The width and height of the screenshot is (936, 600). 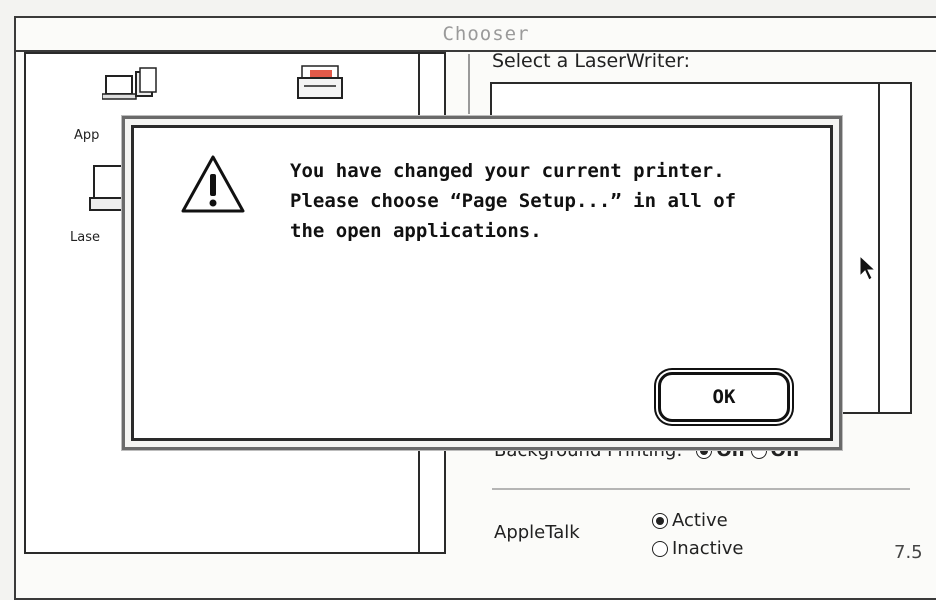 What do you see at coordinates (85, 237) in the screenshot?
I see `device-label-laserwriter: Lase` at bounding box center [85, 237].